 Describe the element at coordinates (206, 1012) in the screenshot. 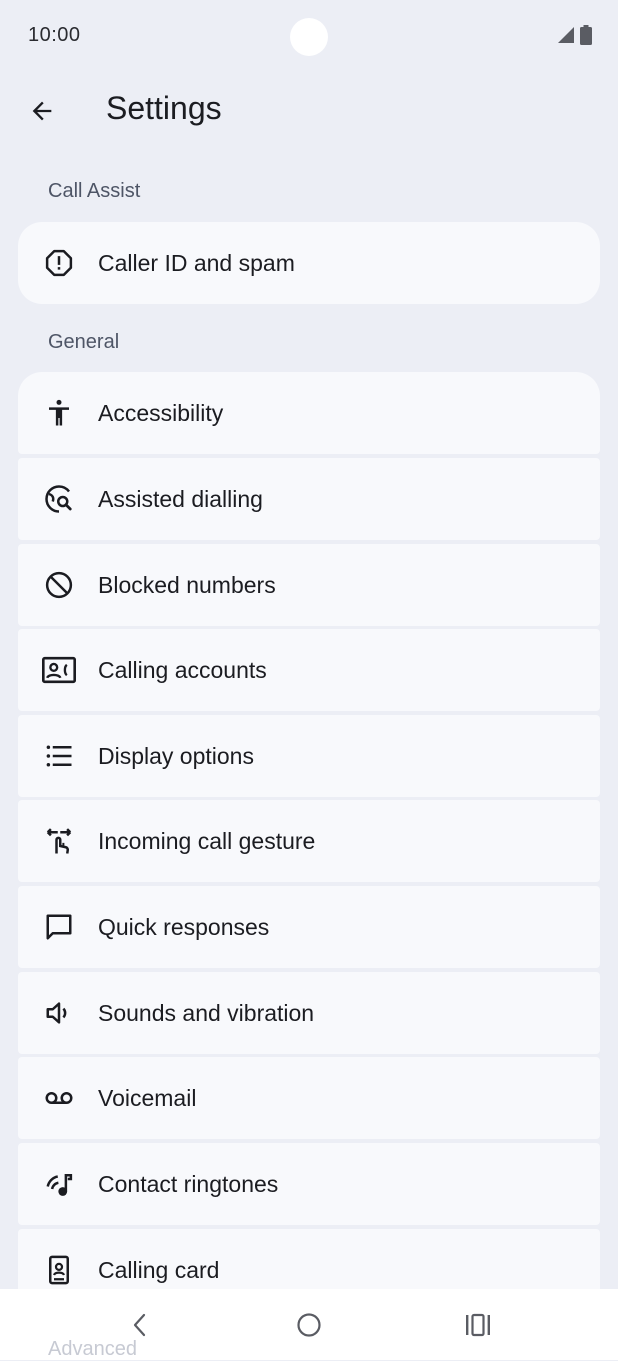

I see `item-label: Sounds and vibration` at that location.